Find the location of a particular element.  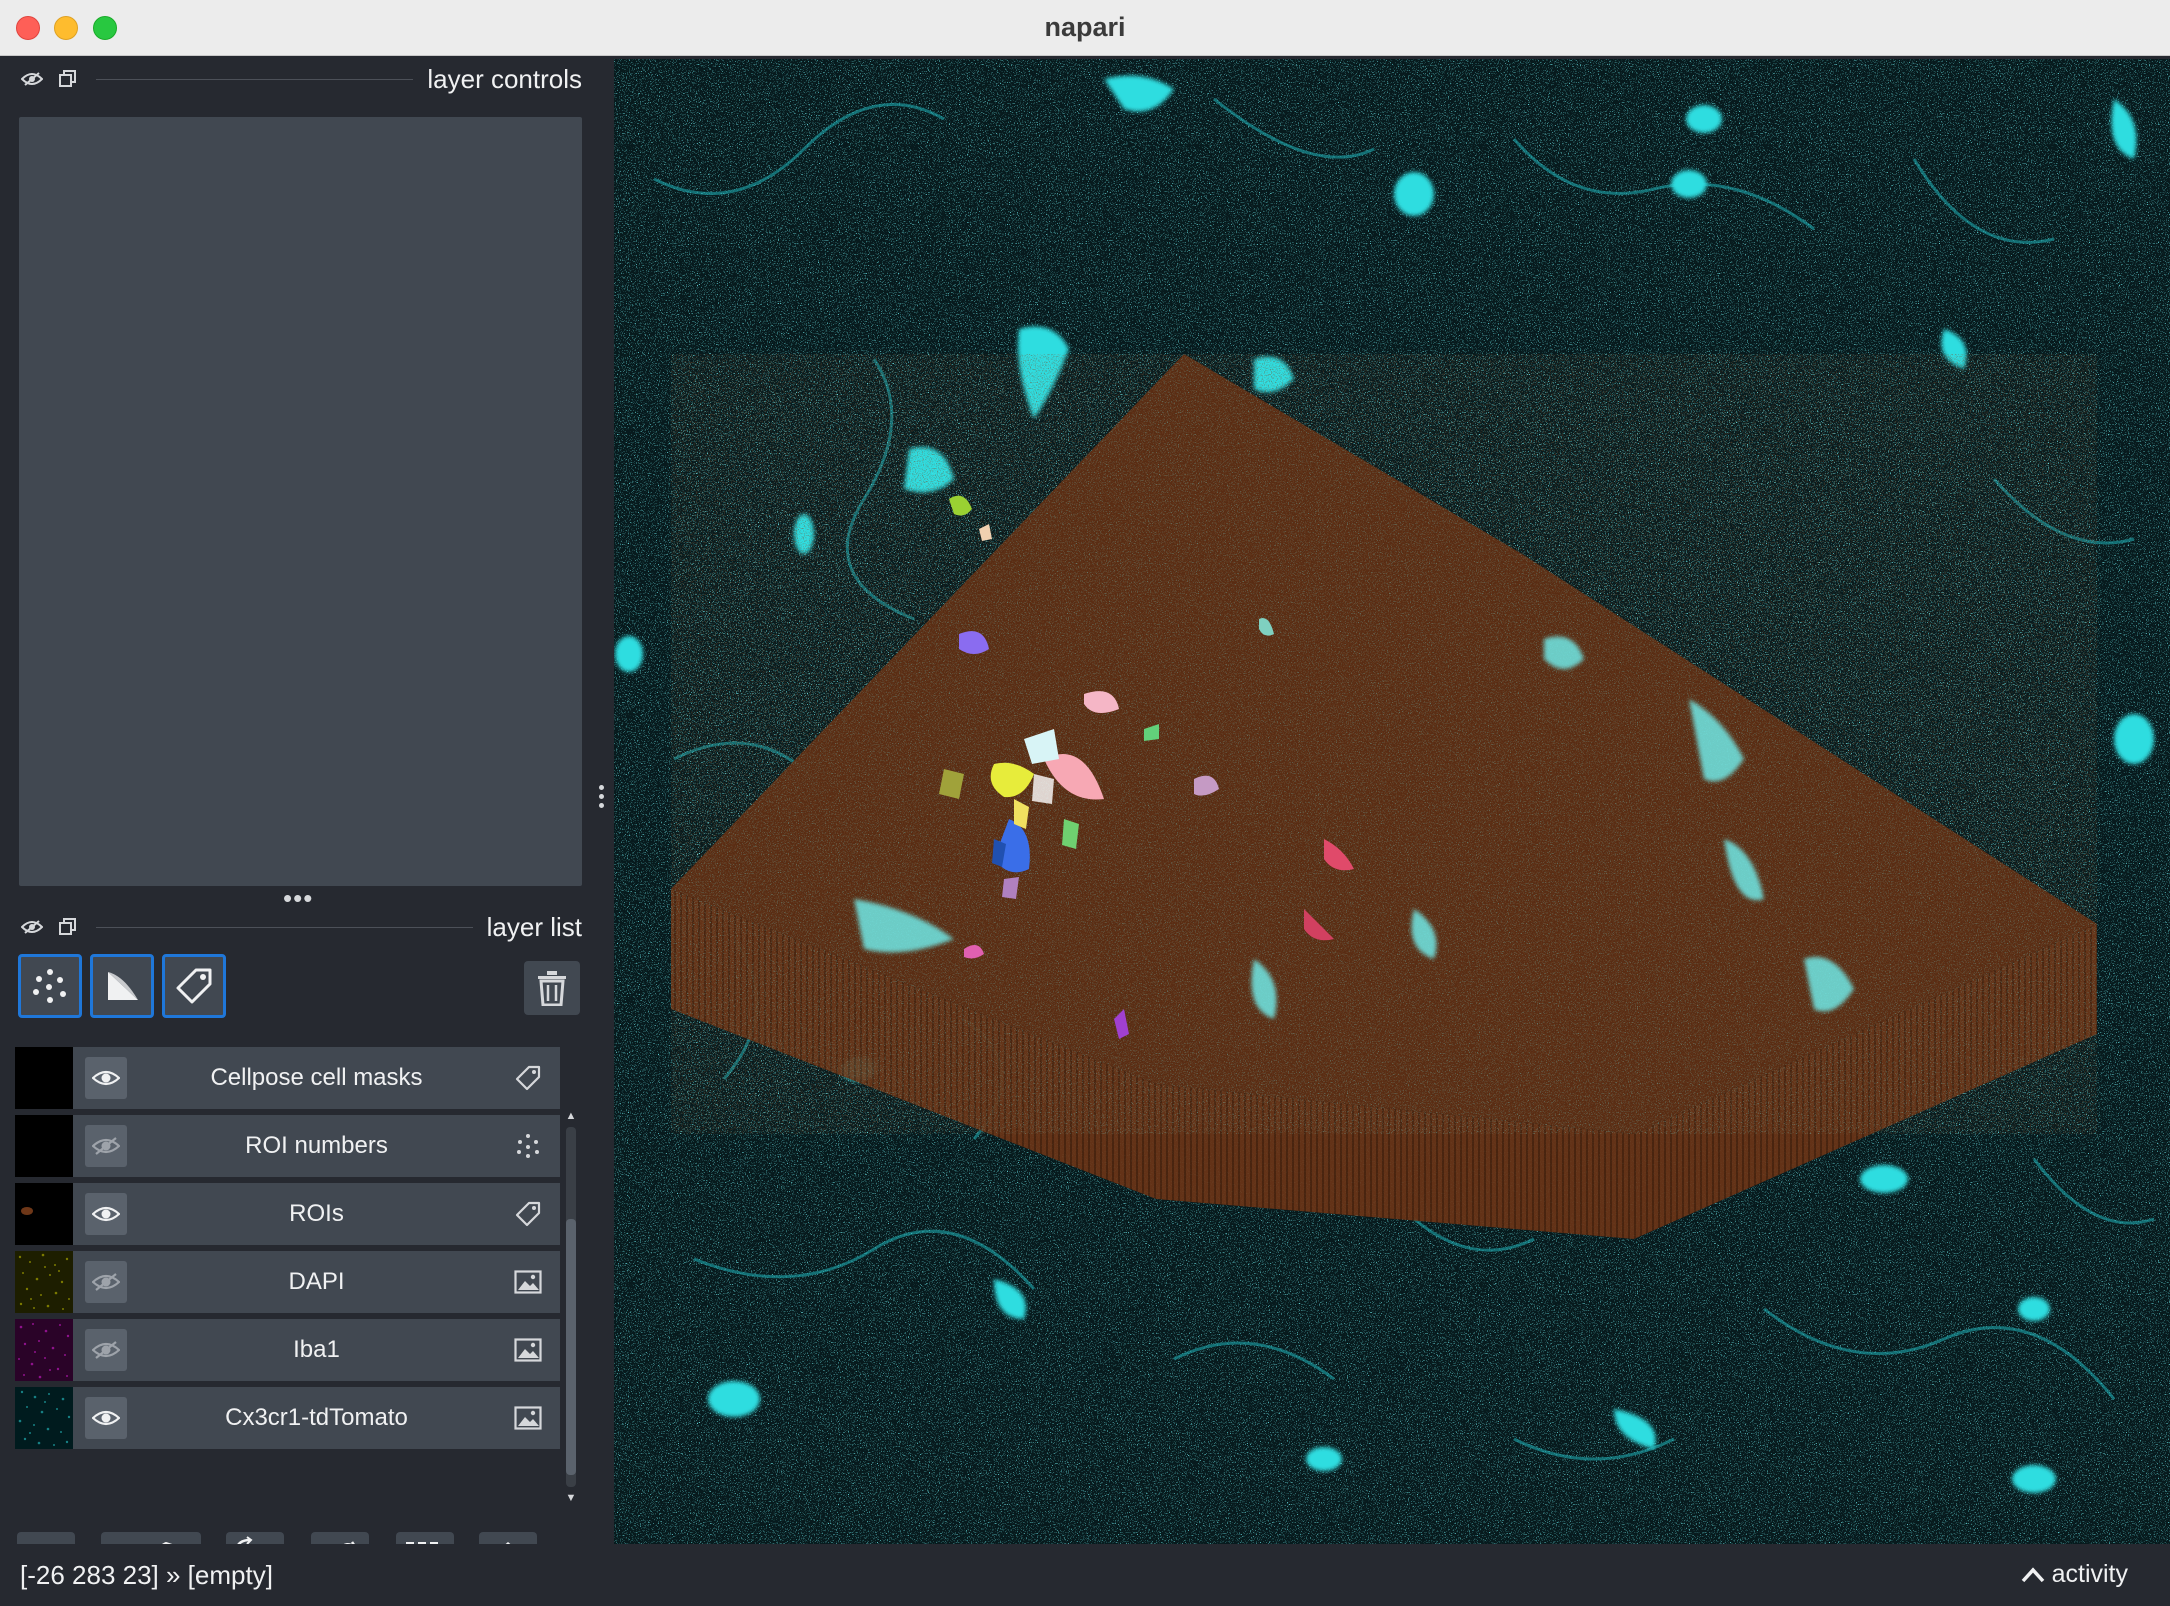

layer-controls-panel is located at coordinates (300, 501).